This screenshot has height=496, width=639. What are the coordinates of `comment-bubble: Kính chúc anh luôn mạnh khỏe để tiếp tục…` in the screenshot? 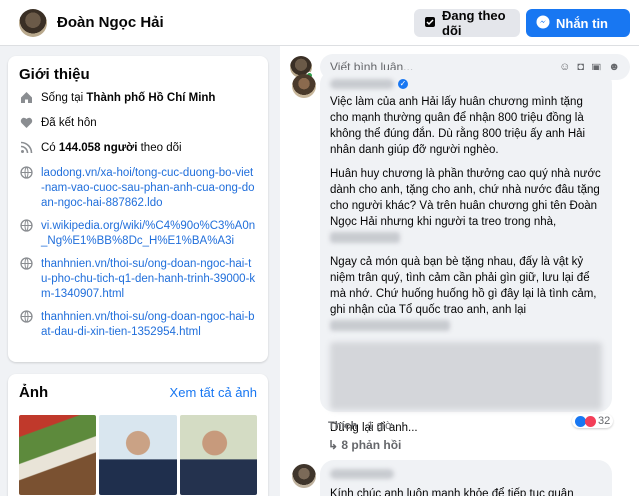 It's located at (466, 478).